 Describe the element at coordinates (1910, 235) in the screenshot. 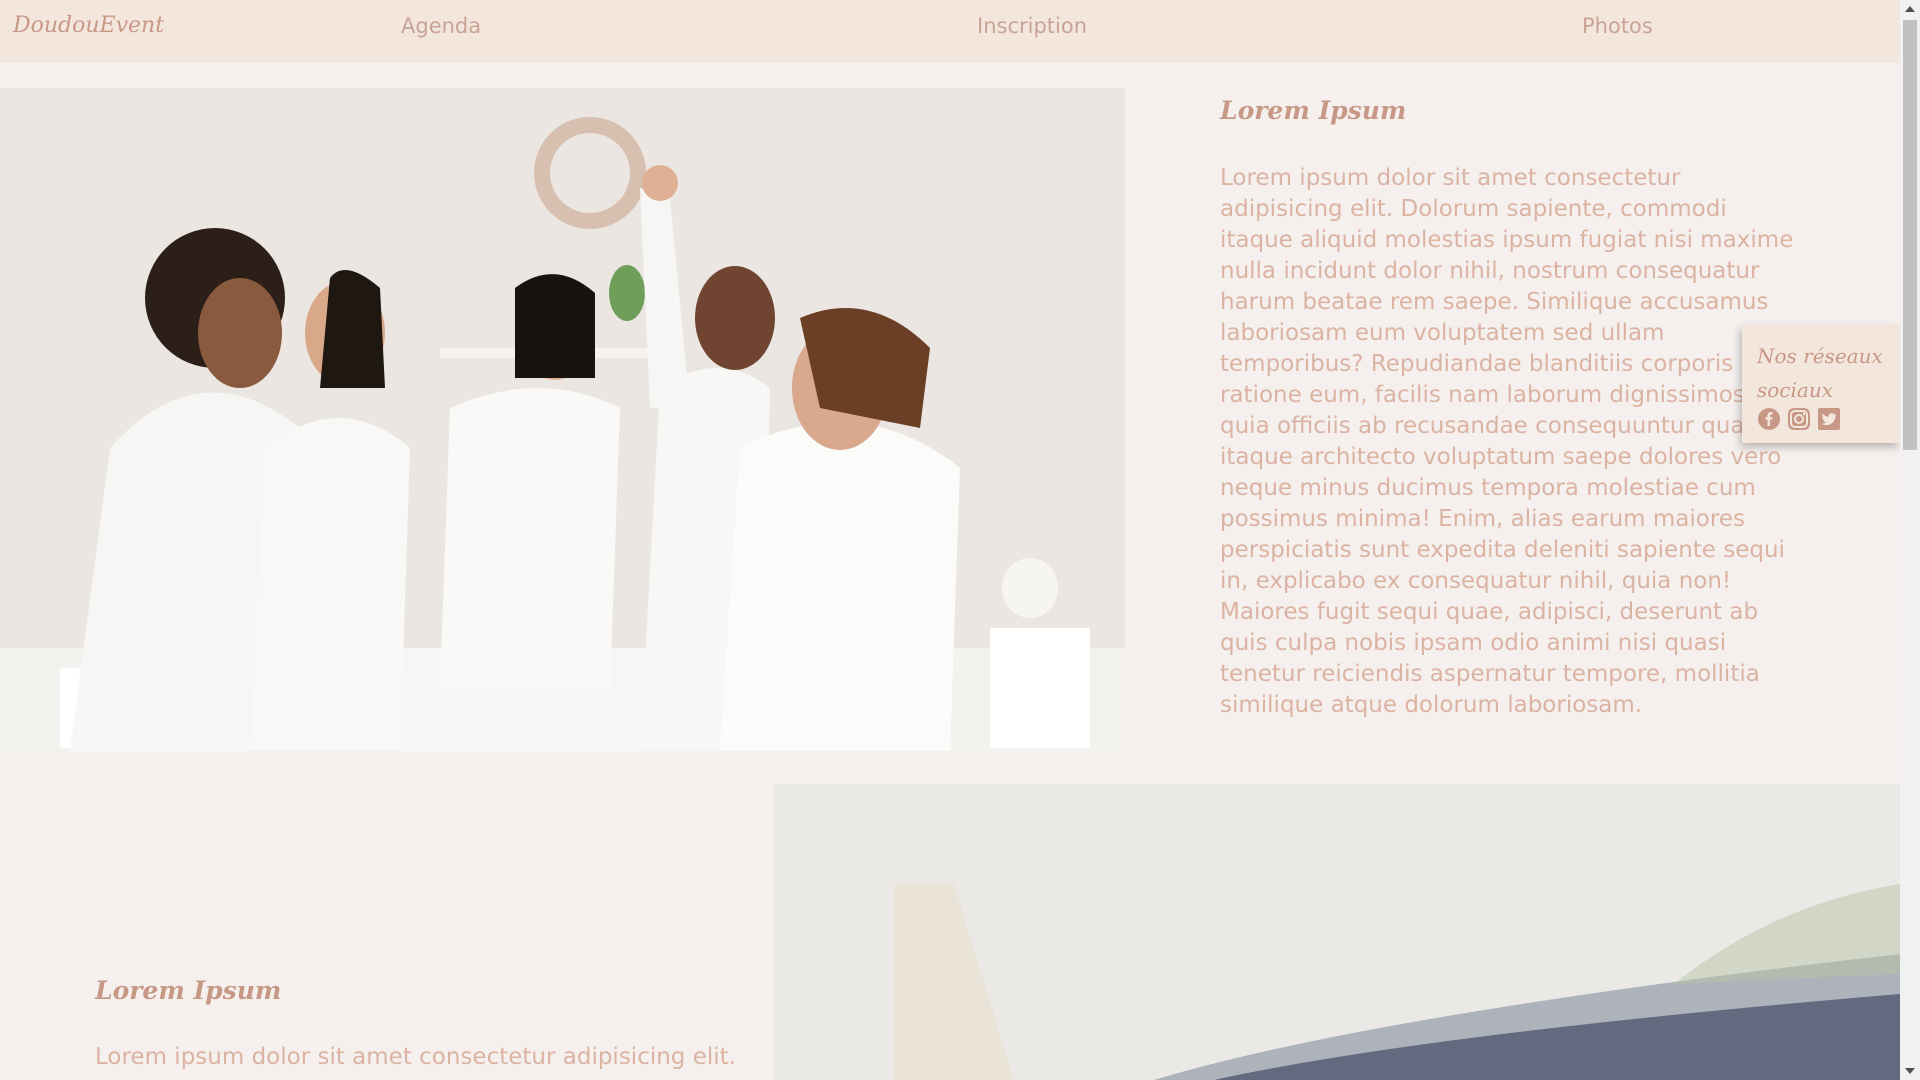

I see `scroll-thumb` at that location.